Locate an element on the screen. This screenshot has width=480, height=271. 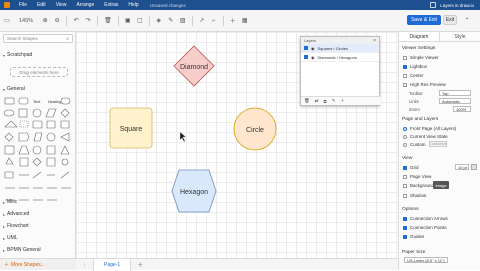
collapse-toolbar-icon: ⌃ is located at coordinates (467, 20).